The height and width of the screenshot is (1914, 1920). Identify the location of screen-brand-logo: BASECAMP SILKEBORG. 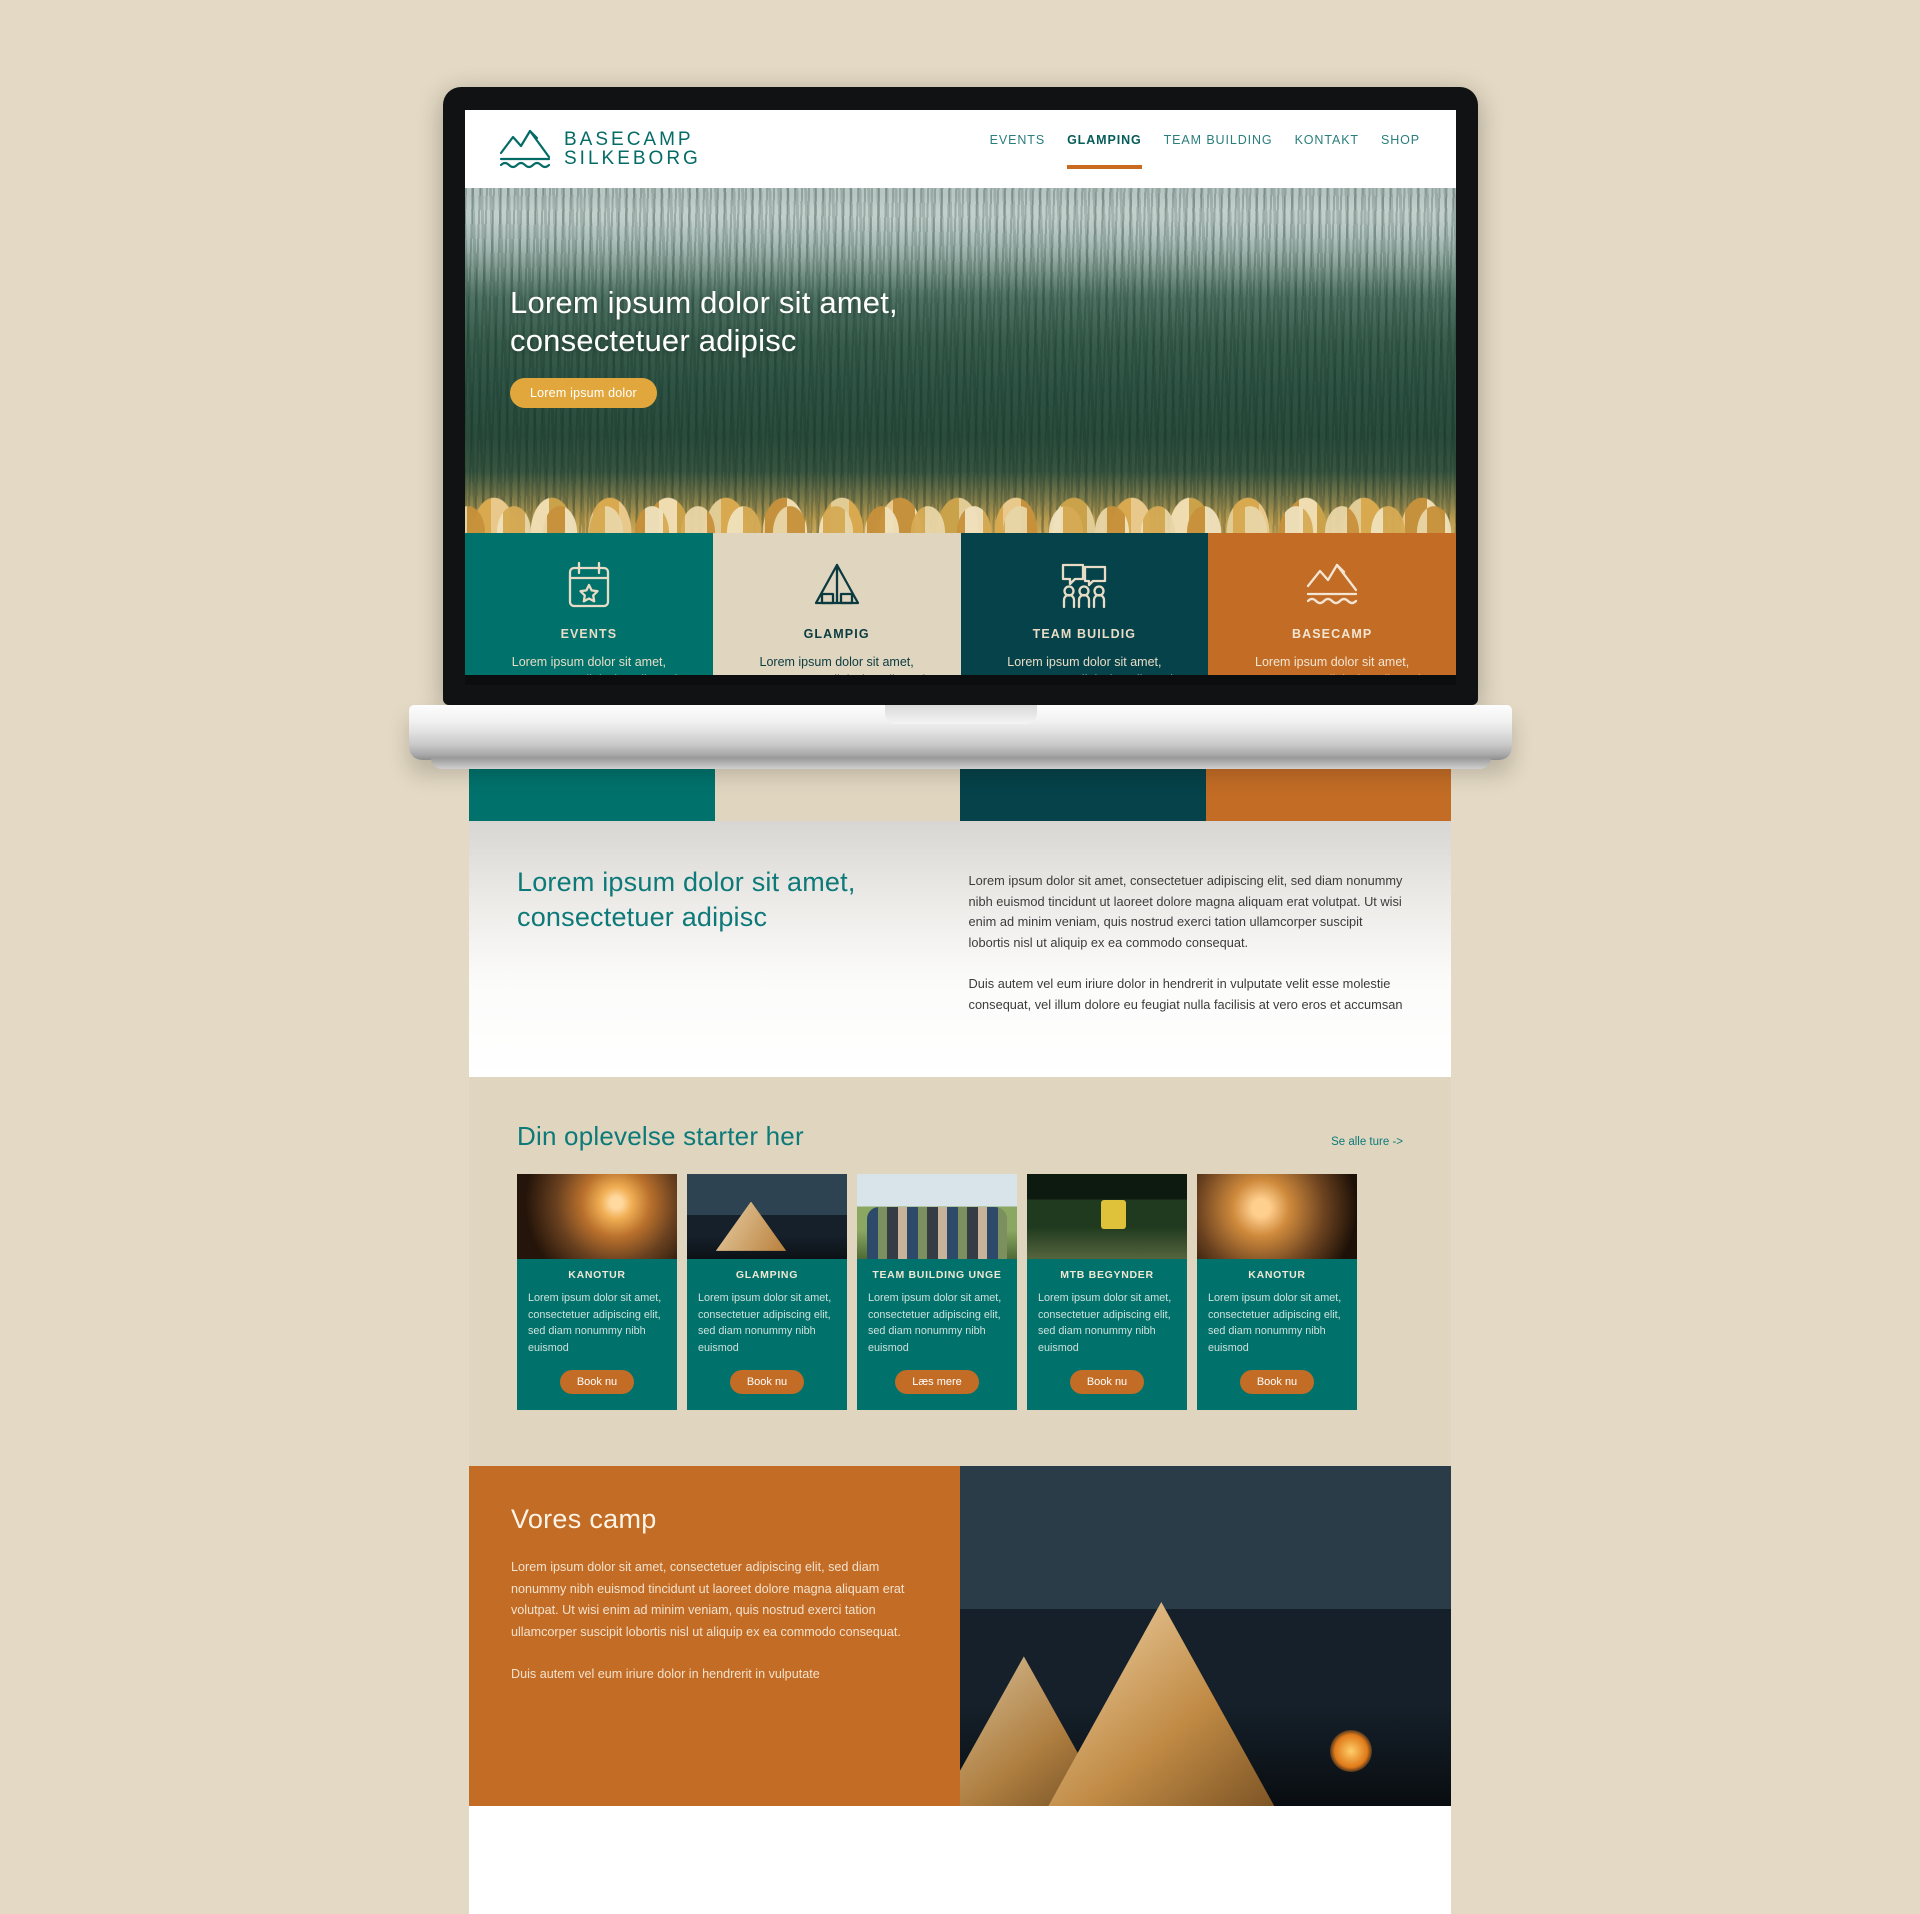
(600, 149).